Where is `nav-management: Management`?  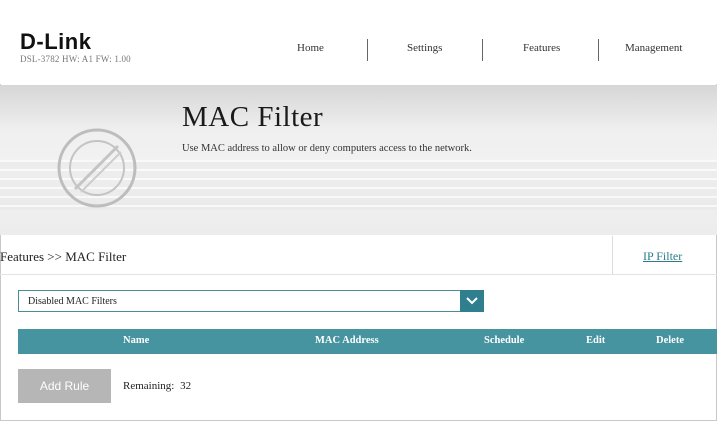 nav-management: Management is located at coordinates (653, 48).